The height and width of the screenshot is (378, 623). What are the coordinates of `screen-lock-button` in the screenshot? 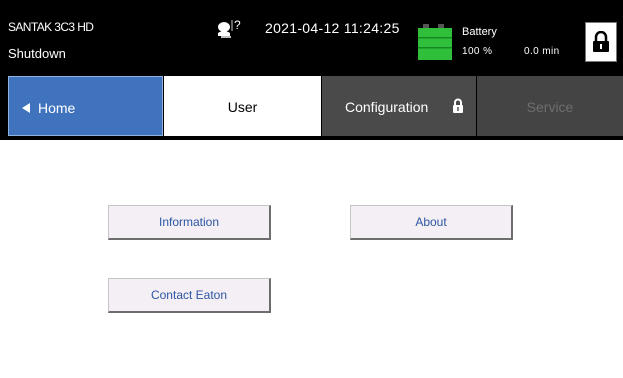 It's located at (601, 42).